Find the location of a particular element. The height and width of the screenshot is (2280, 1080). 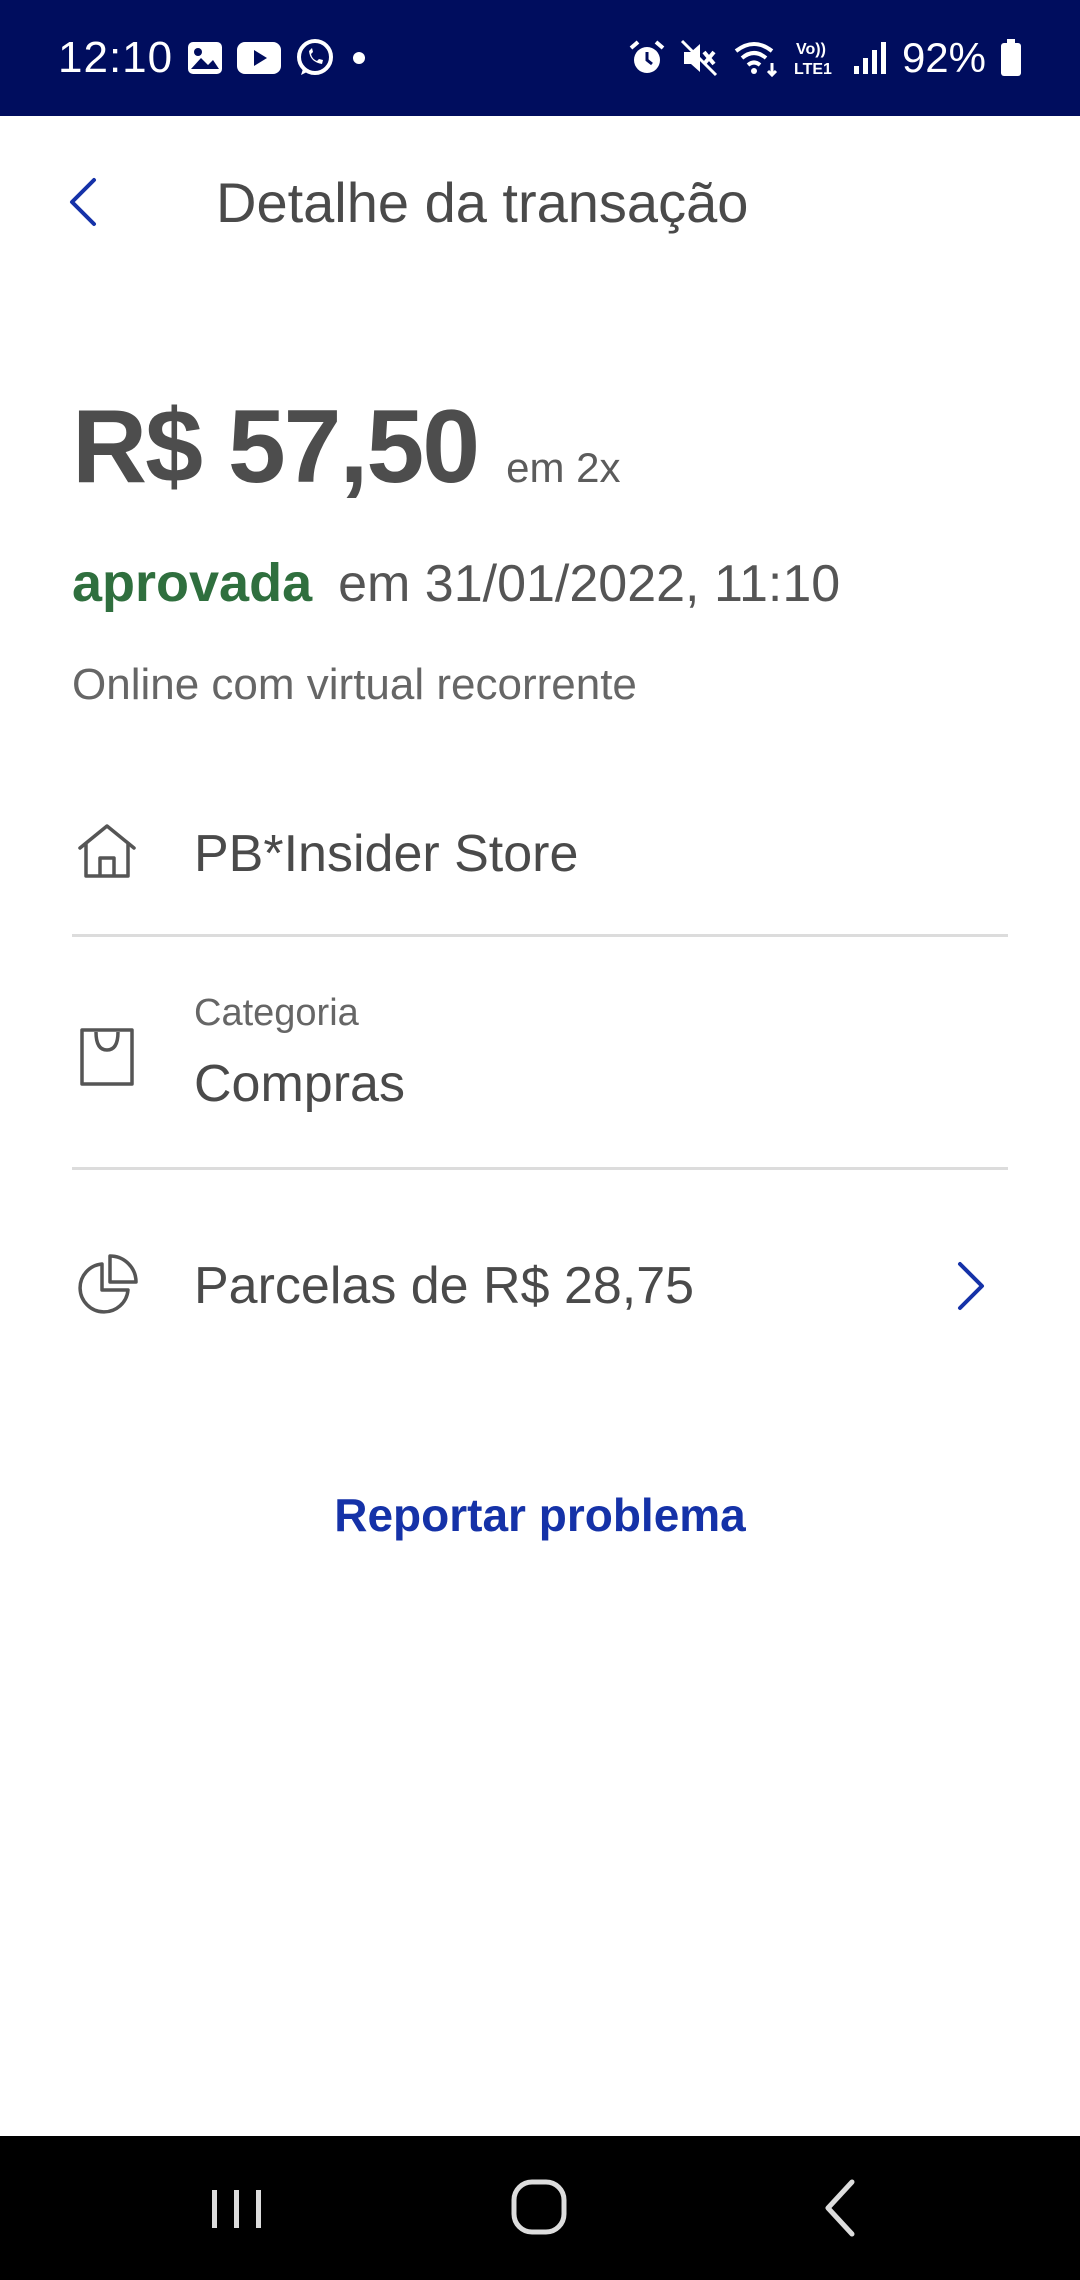

status-bar: 12:10 Vo)) LTE1 92% is located at coordinates (540, 58).